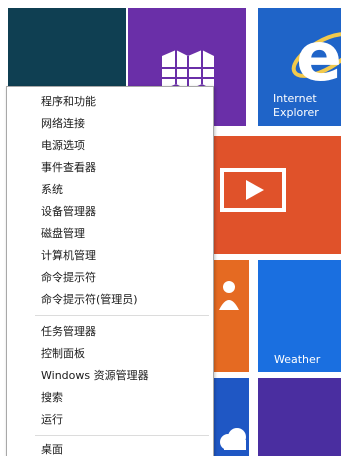  I want to click on menu-item-event-viewer: 事件查看器, so click(110, 168).